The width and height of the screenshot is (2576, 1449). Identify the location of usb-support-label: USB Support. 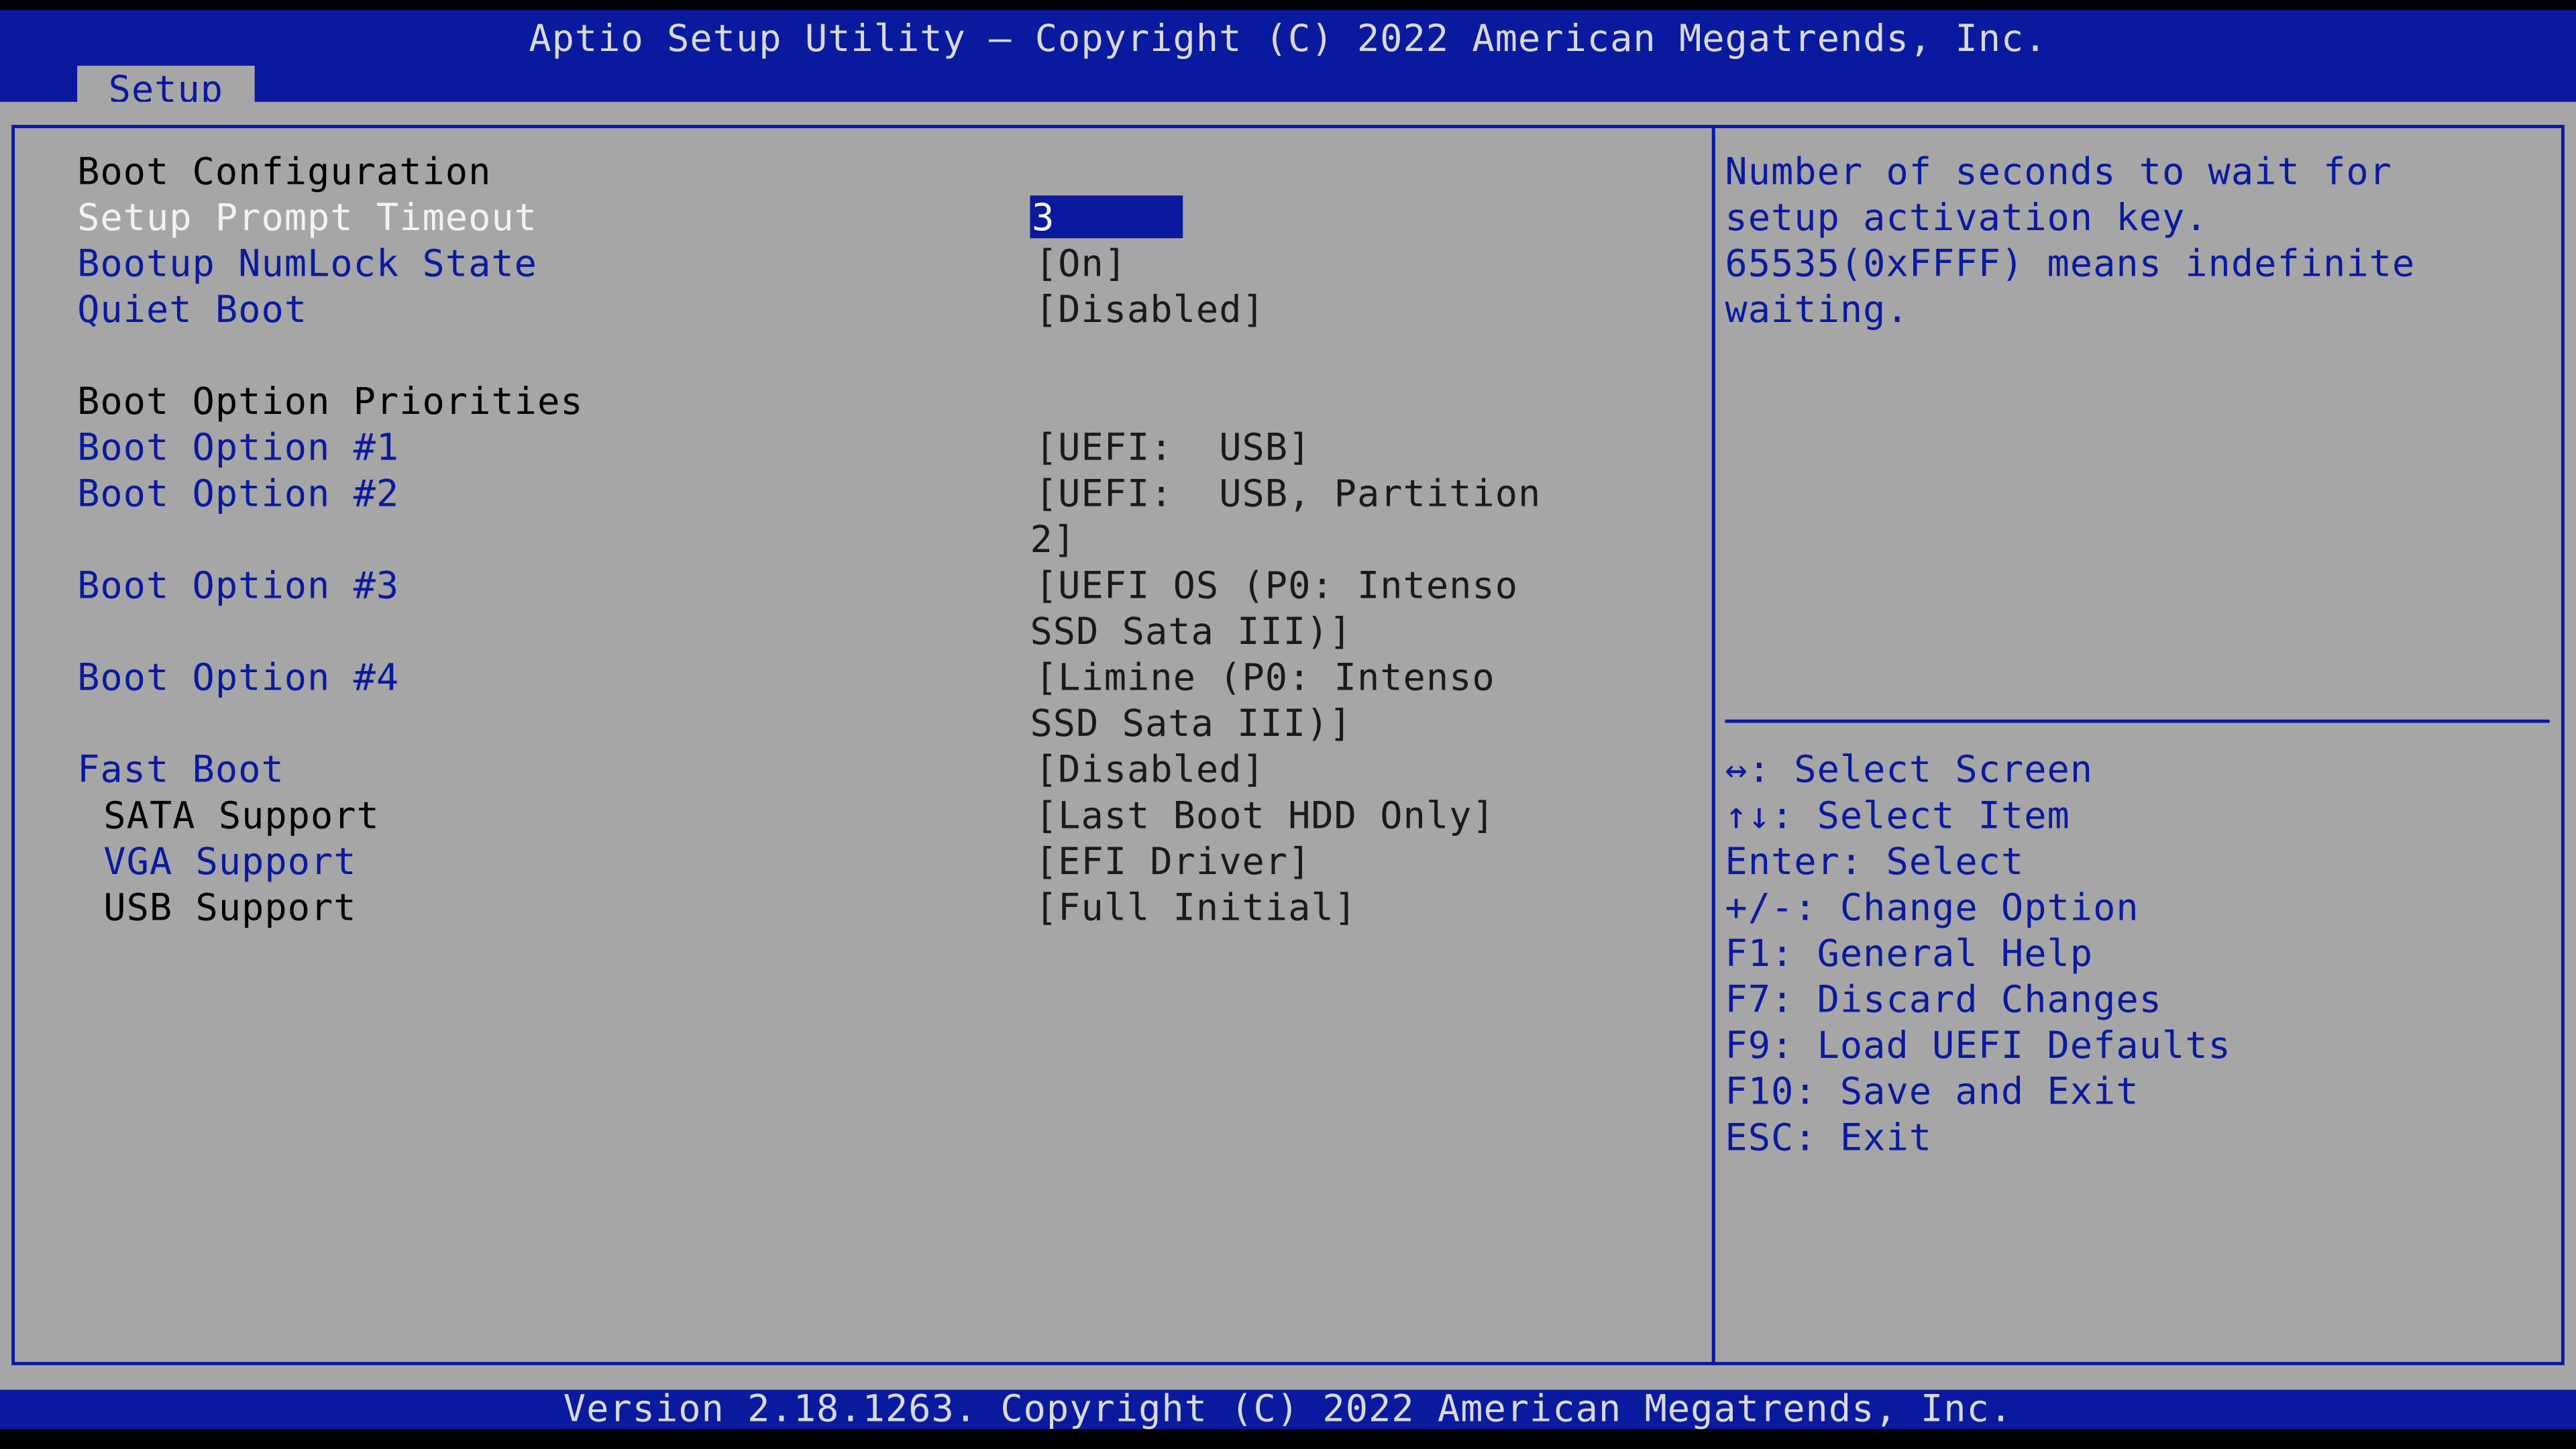
(230, 908).